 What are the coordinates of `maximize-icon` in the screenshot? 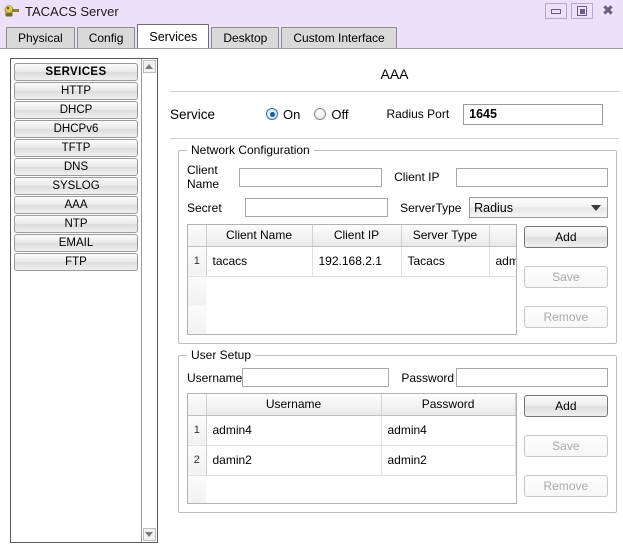 It's located at (582, 11).